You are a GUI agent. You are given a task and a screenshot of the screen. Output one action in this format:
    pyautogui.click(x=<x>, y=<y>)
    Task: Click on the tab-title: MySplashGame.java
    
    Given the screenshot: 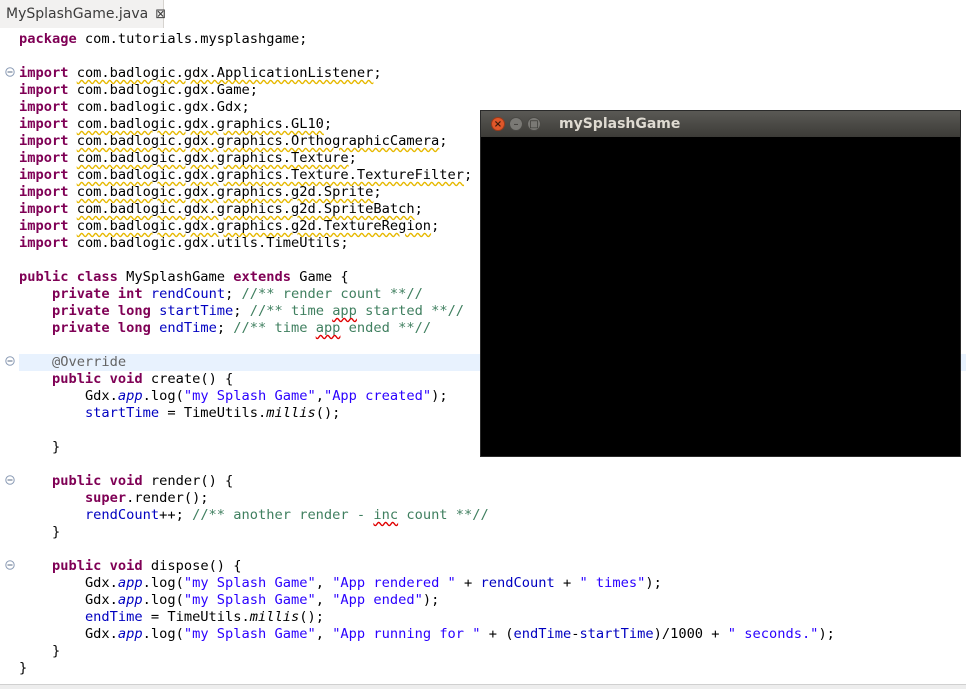 What is the action you would take?
    pyautogui.click(x=77, y=14)
    